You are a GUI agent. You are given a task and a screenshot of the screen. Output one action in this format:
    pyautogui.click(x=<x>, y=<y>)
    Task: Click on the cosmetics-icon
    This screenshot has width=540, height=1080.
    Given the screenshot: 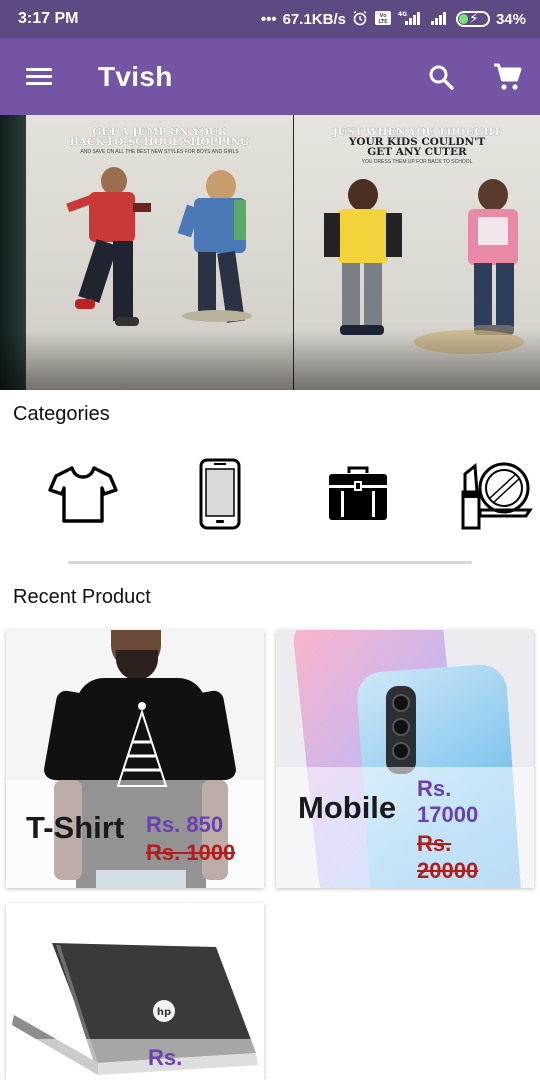 What is the action you would take?
    pyautogui.click(x=497, y=496)
    